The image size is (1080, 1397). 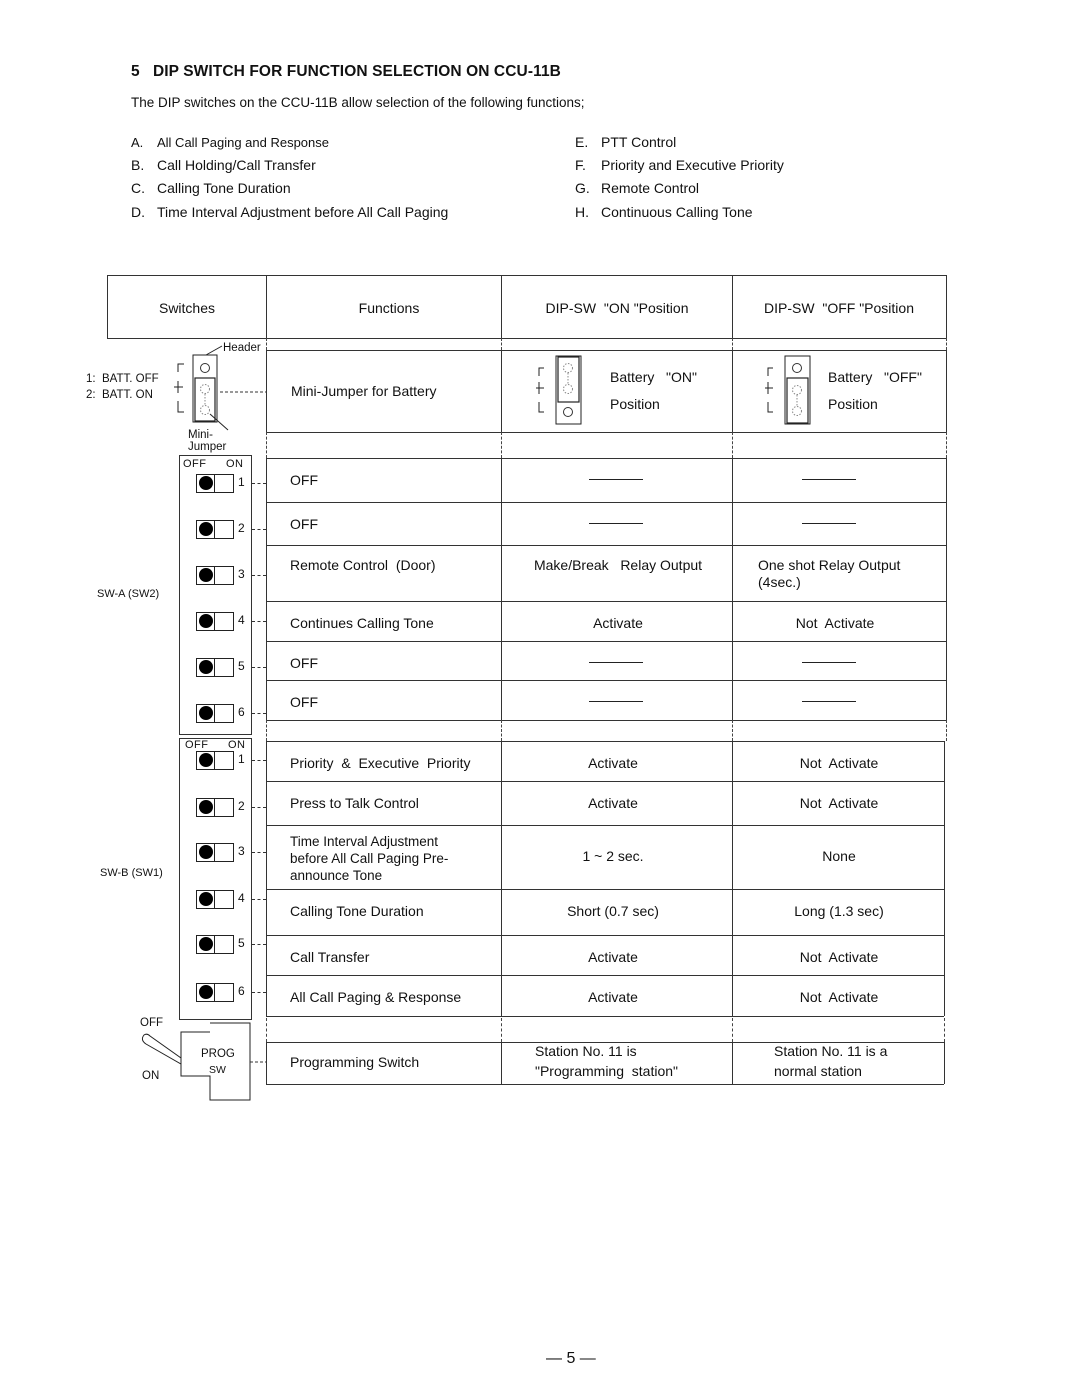 What do you see at coordinates (637, 188) in the screenshot?
I see `function-list-item: G. Remote Control` at bounding box center [637, 188].